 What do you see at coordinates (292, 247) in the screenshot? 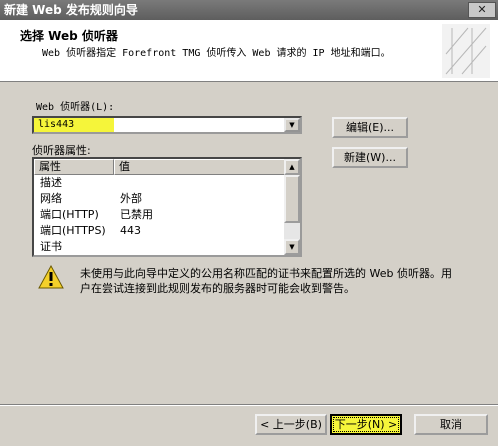
I see `scroll-down-icon: ▼` at bounding box center [292, 247].